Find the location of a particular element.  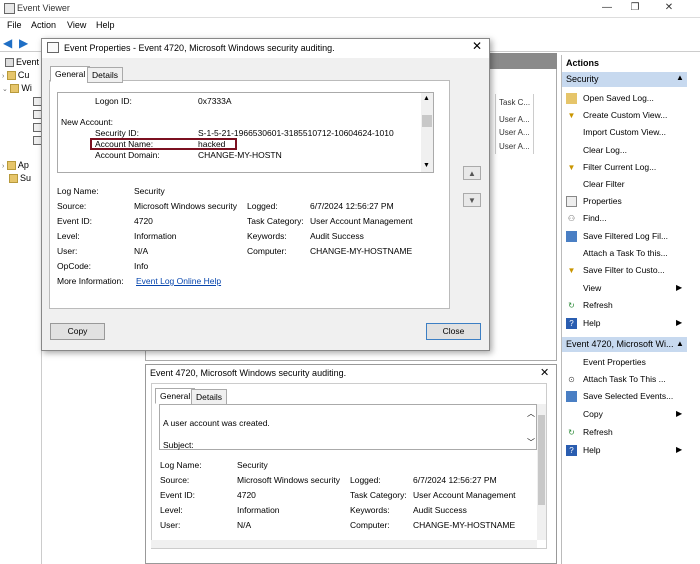

minimize-button: — is located at coordinates (607, 8).